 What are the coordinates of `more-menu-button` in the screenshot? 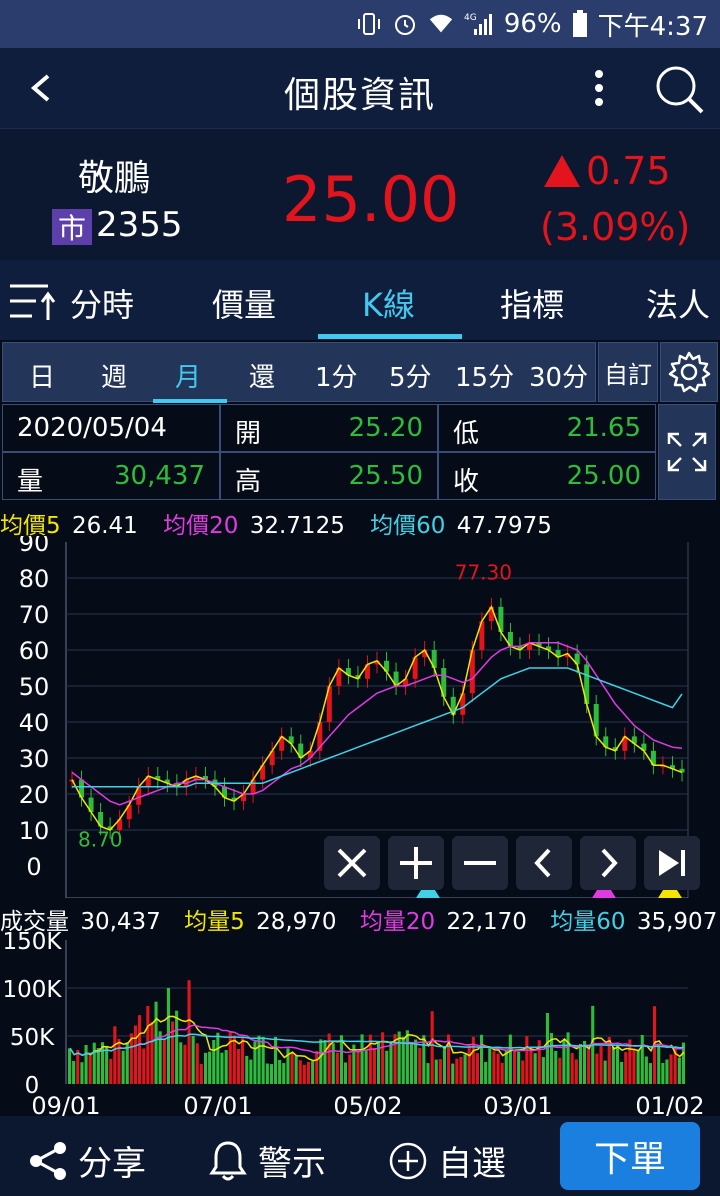 It's located at (599, 88).